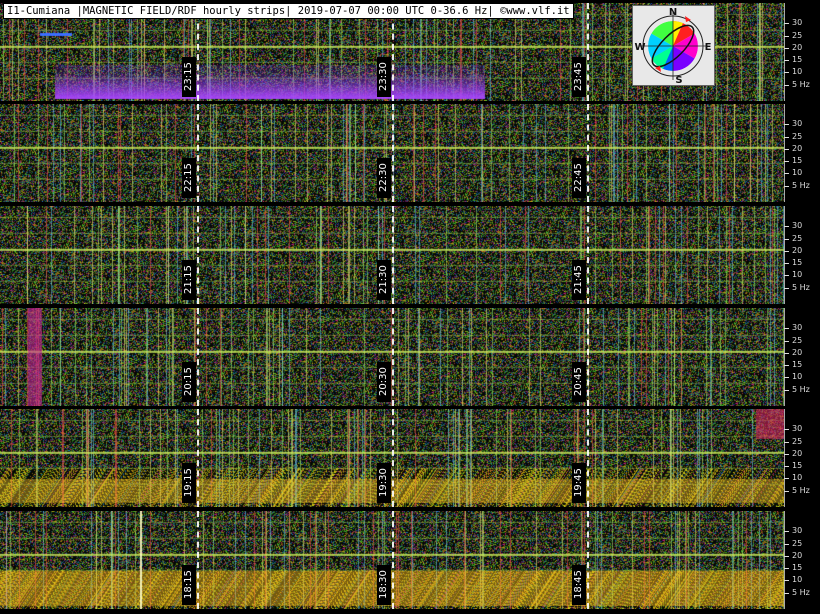 This screenshot has height=614, width=820. Describe the element at coordinates (678, 80) in the screenshot. I see `compass-south-label: S` at that location.